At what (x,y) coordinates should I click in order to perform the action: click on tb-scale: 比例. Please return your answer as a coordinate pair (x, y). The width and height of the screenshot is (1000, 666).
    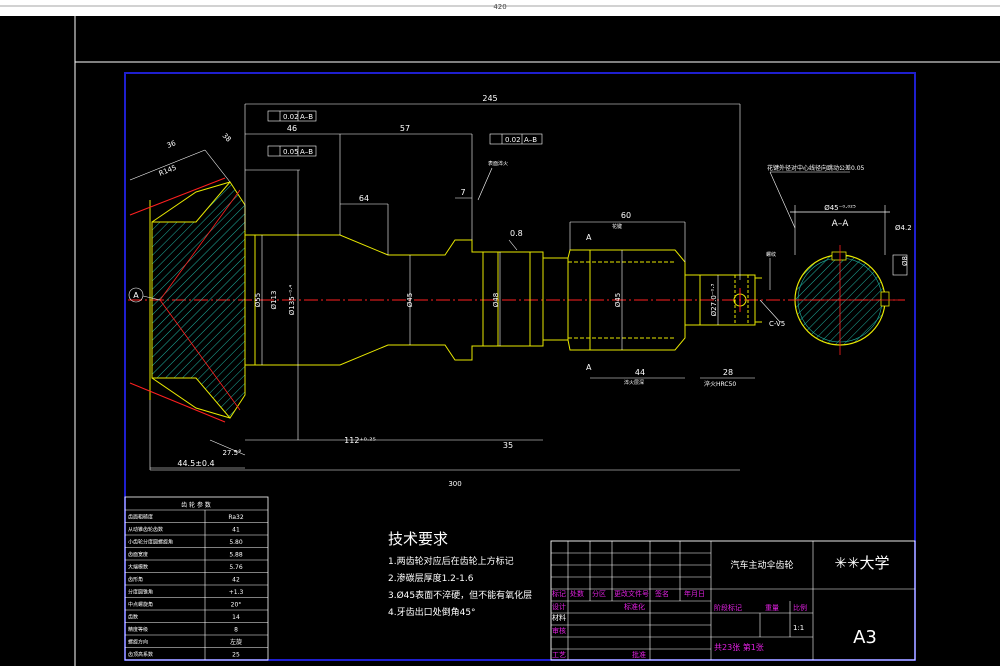
    Looking at the image, I should click on (800, 607).